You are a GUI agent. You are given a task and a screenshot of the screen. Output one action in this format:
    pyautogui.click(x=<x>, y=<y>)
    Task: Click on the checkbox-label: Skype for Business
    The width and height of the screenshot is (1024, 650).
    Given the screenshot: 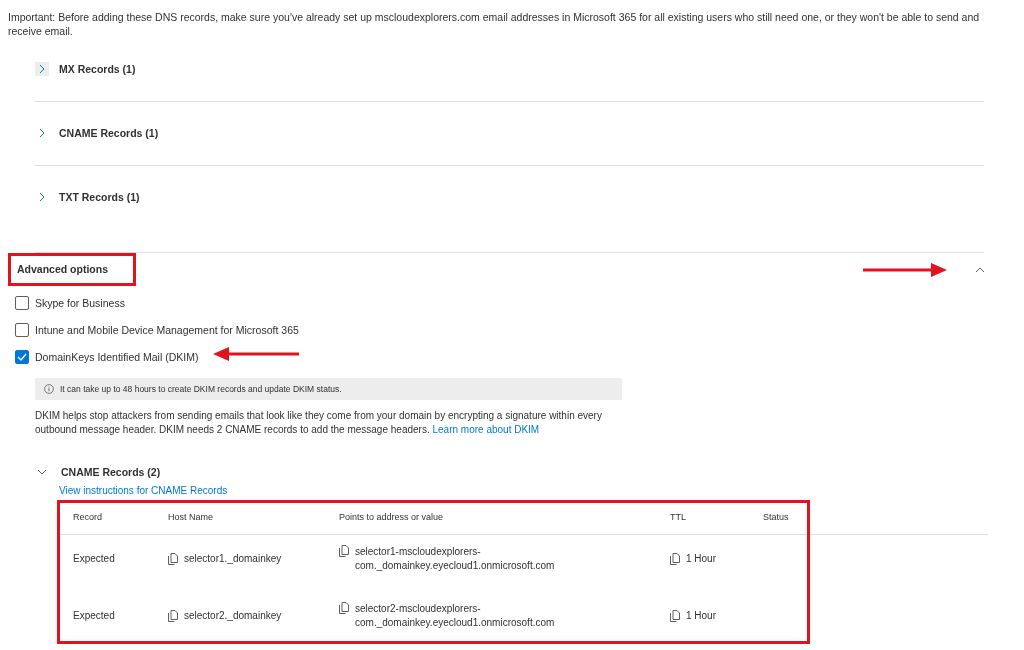 What is the action you would take?
    pyautogui.click(x=80, y=302)
    